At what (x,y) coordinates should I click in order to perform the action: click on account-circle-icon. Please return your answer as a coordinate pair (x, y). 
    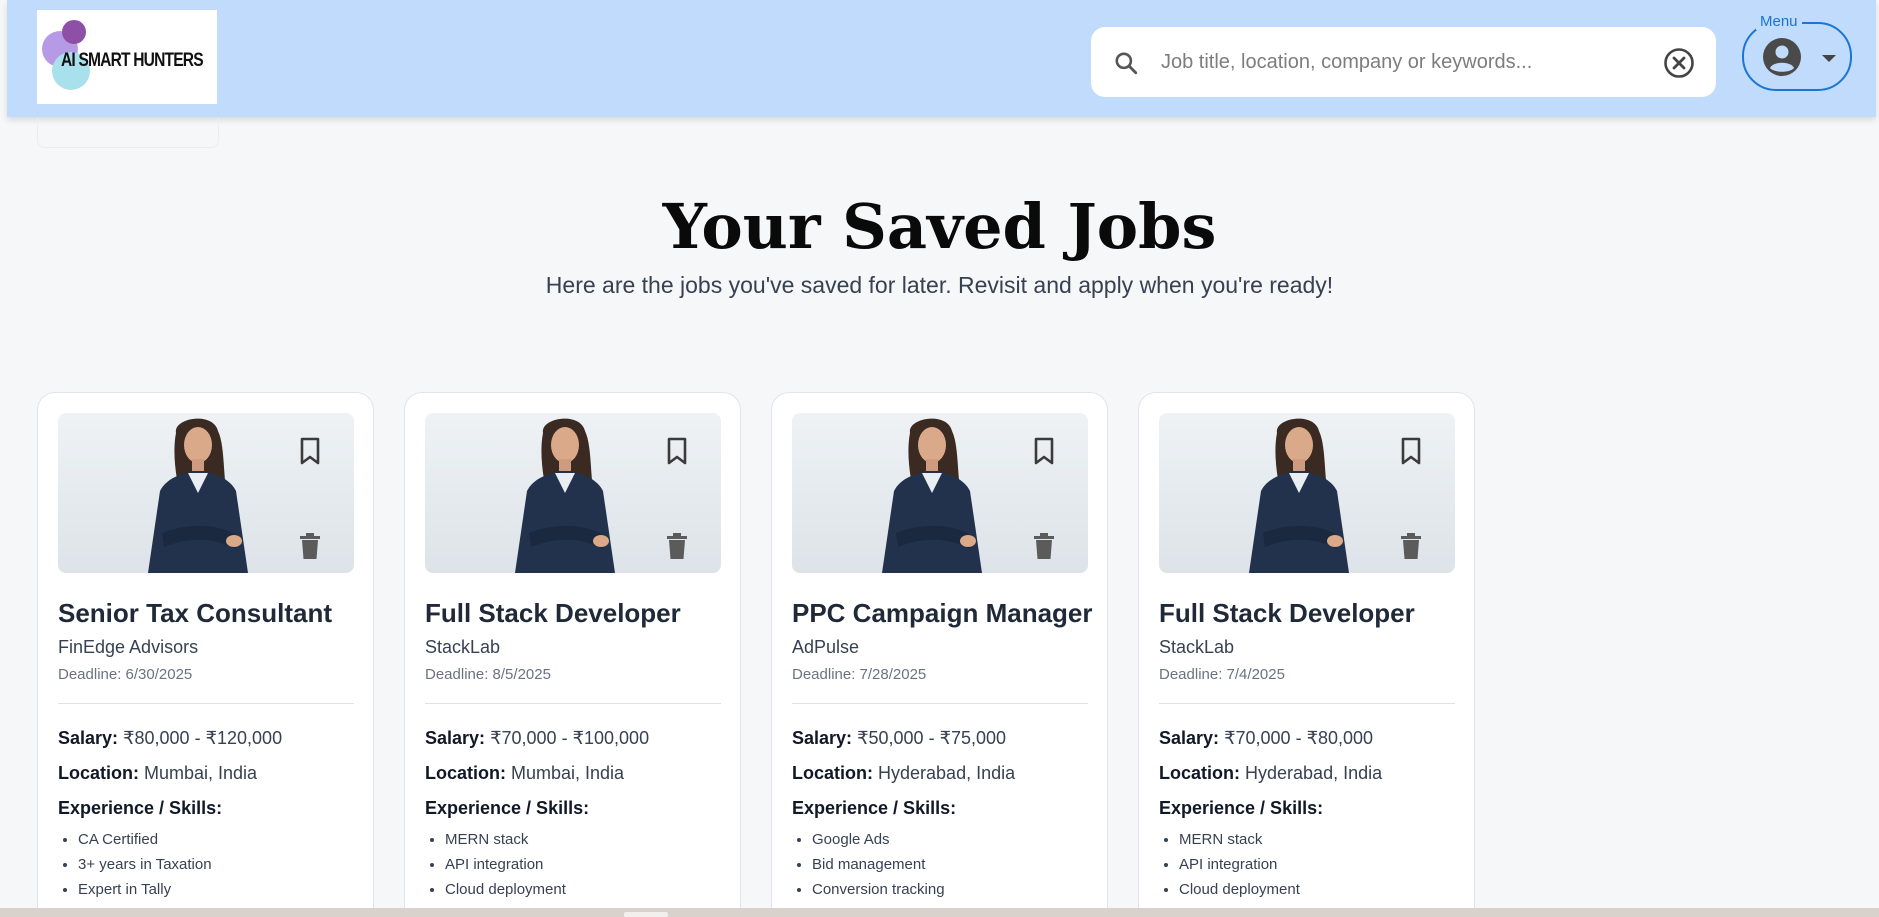
    Looking at the image, I should click on (1782, 57).